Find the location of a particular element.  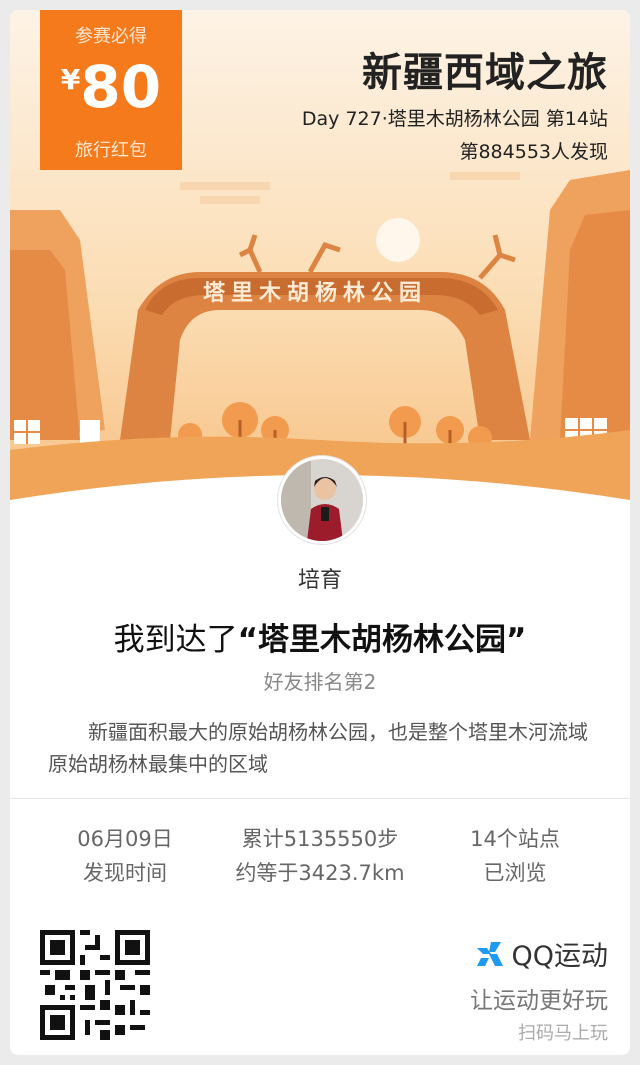

page-title: 新疆西域之旅 is located at coordinates (485, 73).